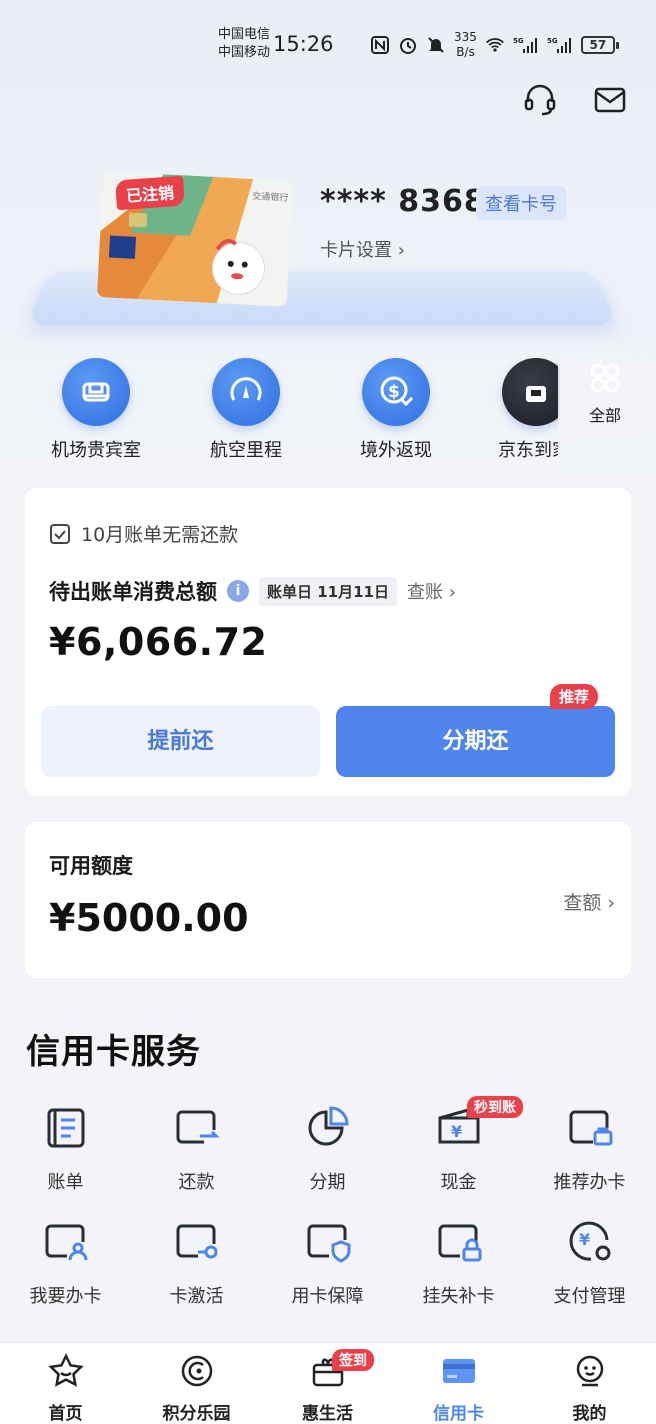  What do you see at coordinates (589, 1414) in the screenshot?
I see `nav-label: 我的` at bounding box center [589, 1414].